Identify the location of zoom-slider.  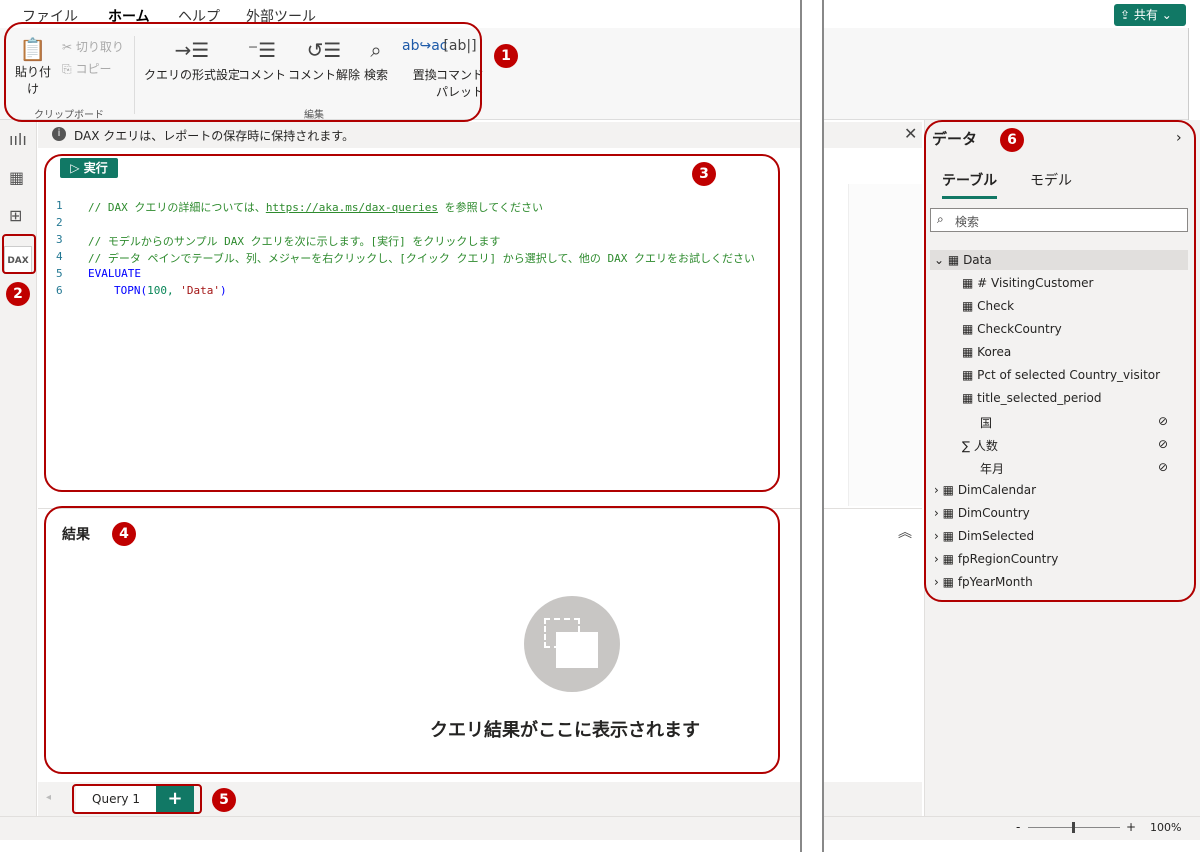
(1074, 827).